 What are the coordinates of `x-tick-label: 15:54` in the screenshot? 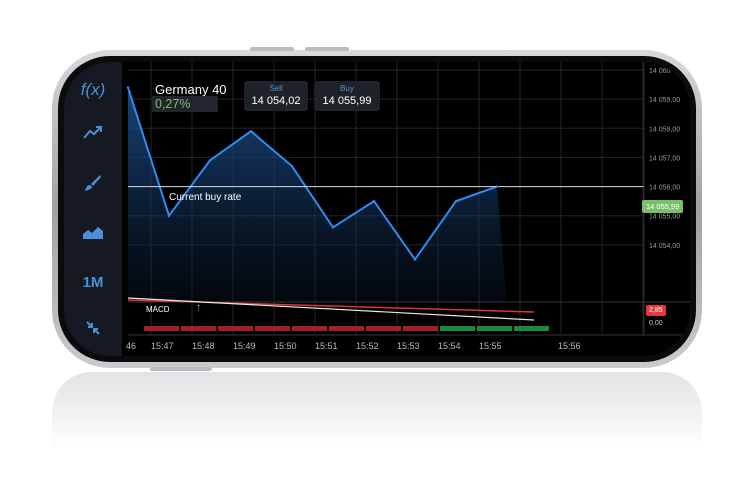 It's located at (449, 346).